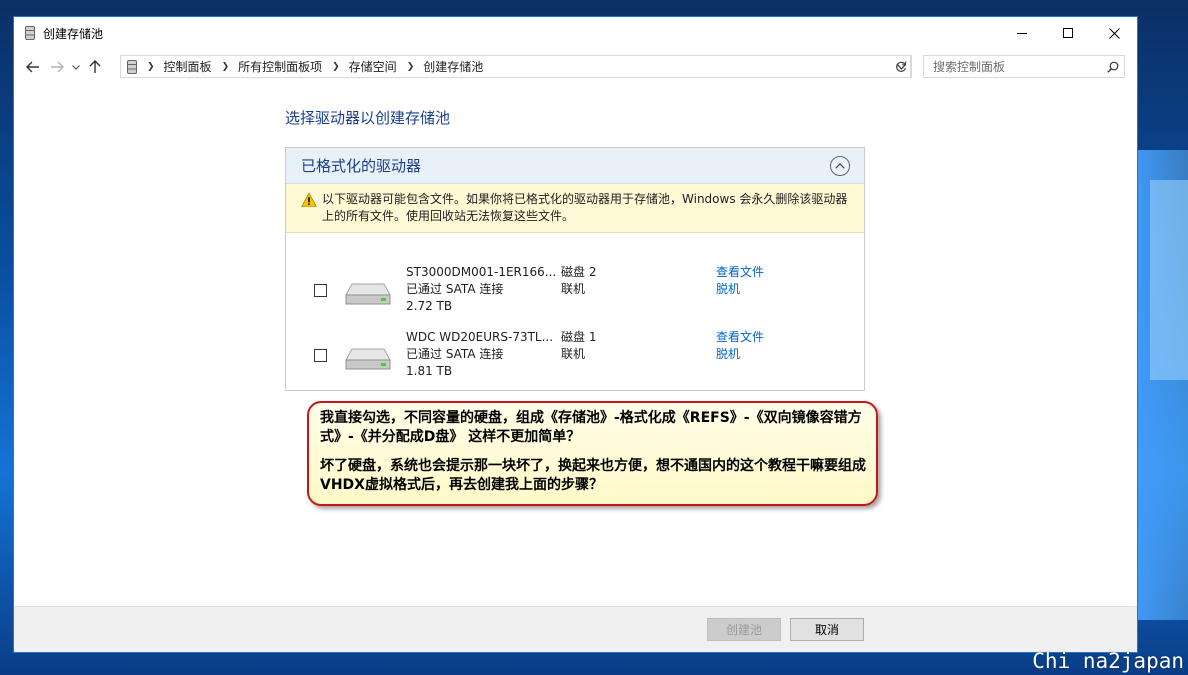 The width and height of the screenshot is (1188, 675). What do you see at coordinates (827, 629) in the screenshot?
I see `cancel-button: 取消` at bounding box center [827, 629].